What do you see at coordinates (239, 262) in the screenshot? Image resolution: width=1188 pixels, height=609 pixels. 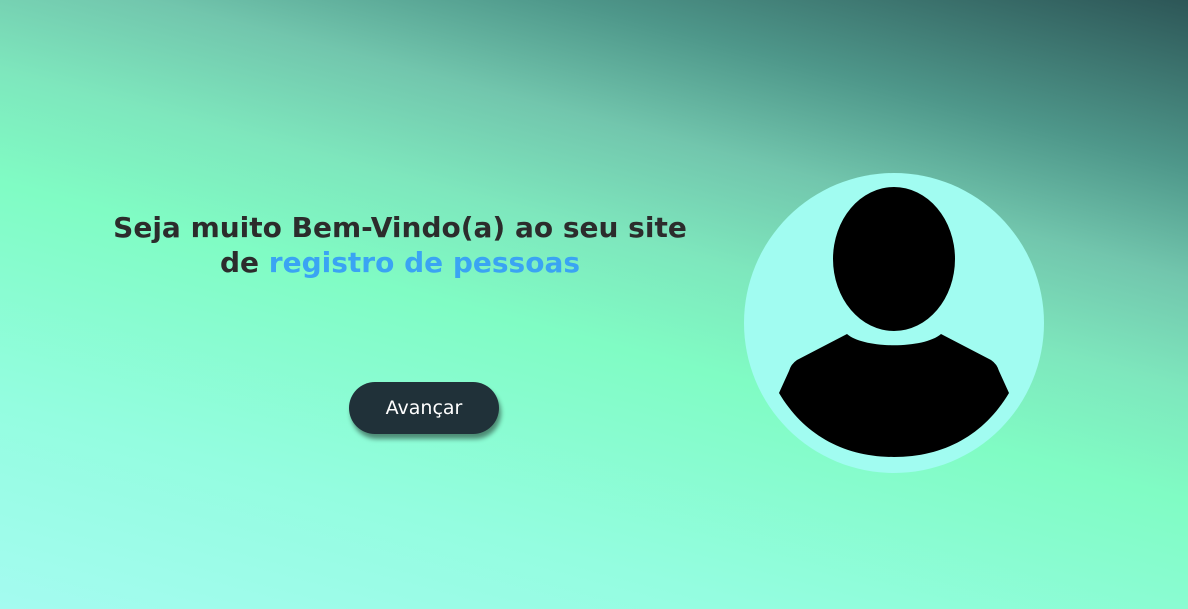 I see `welcome-connector: de` at bounding box center [239, 262].